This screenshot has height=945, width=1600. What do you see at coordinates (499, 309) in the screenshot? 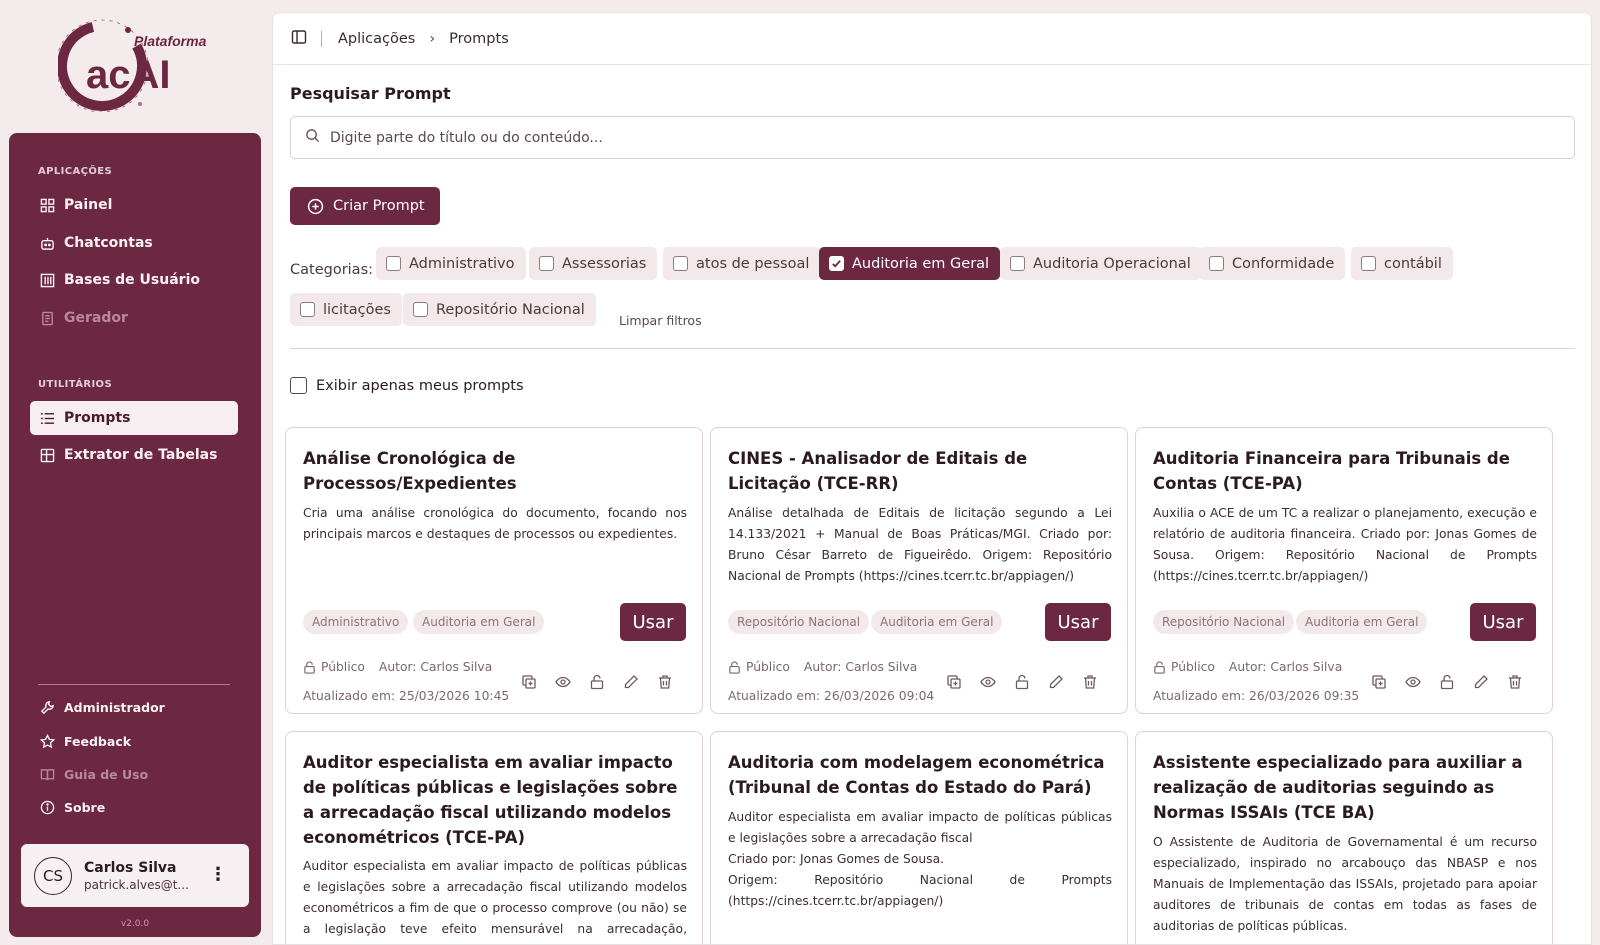
I see `filter-chip-repositorio-nacional: Repositório Nacional` at bounding box center [499, 309].